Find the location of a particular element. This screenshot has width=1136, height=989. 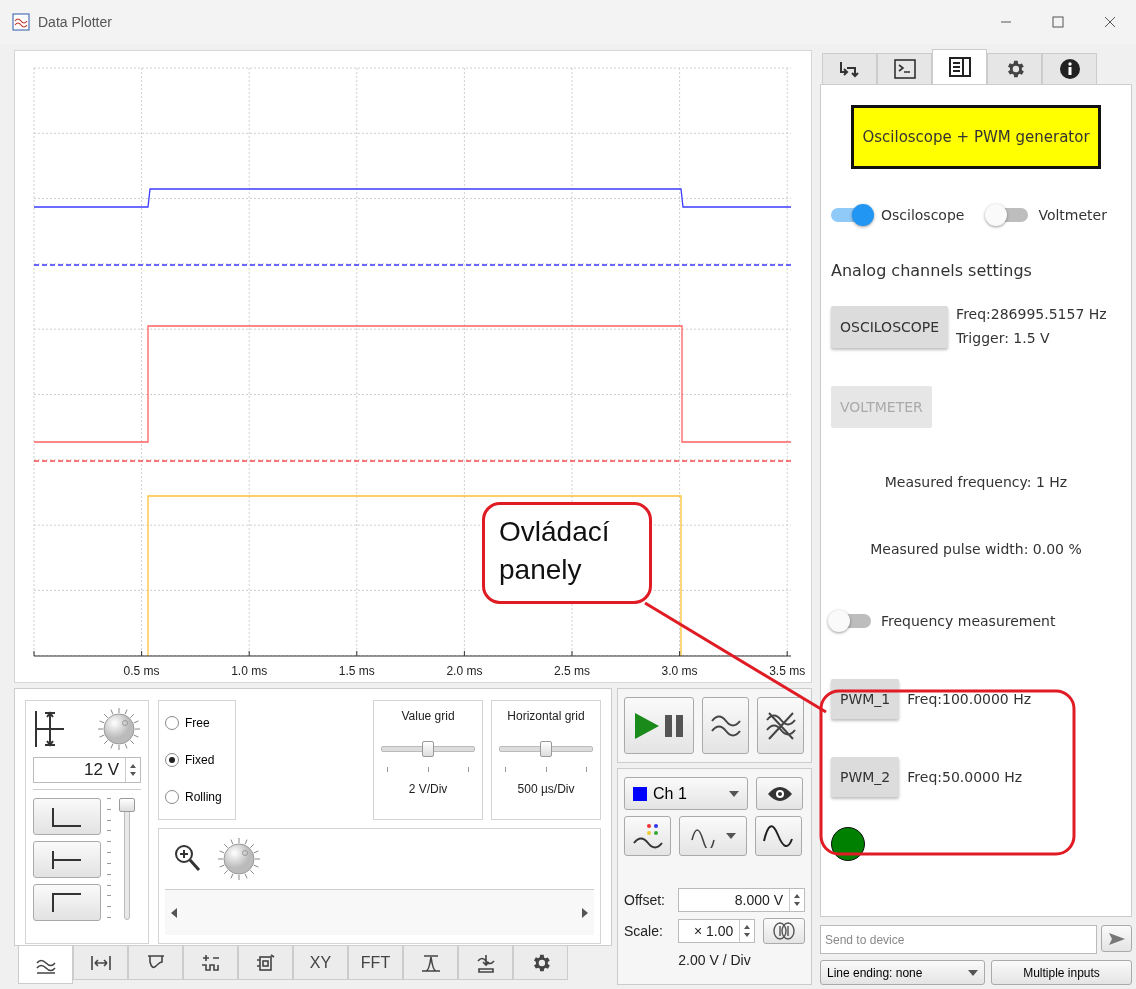

grid-reading: 2 V/Div is located at coordinates (428, 789).